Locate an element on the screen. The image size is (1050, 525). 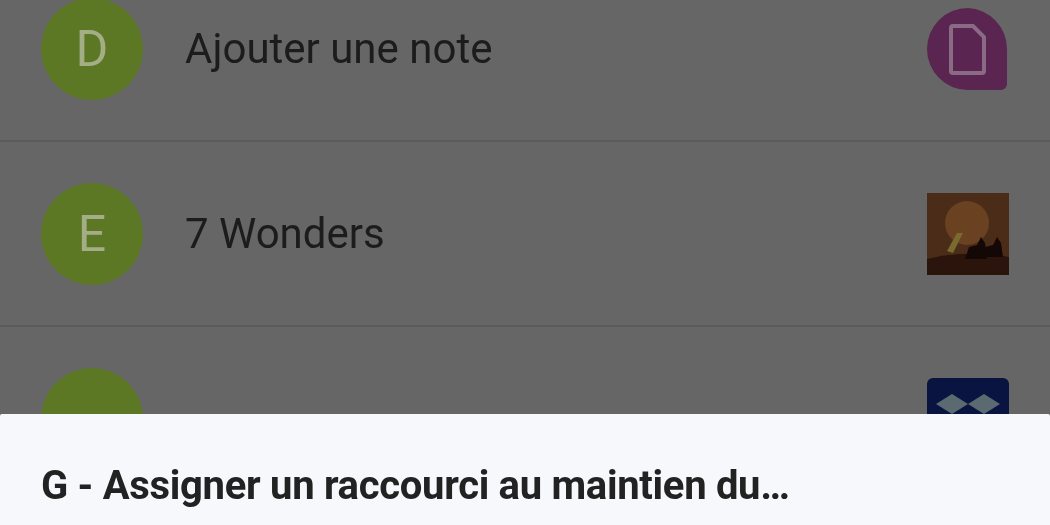
note-icon is located at coordinates (968, 48).